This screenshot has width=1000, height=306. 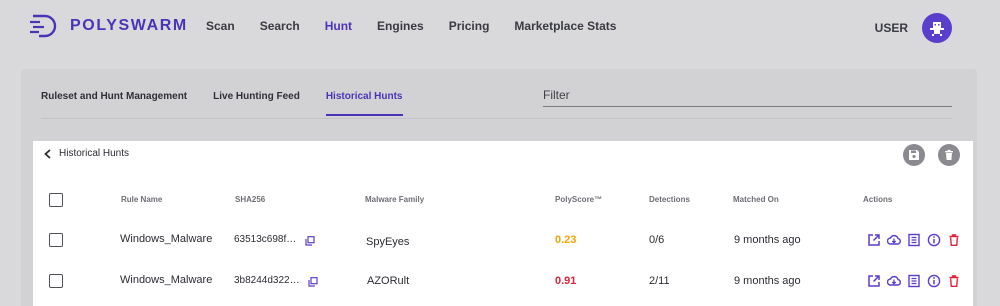 I want to click on robot-avatar-icon, so click(x=937, y=29).